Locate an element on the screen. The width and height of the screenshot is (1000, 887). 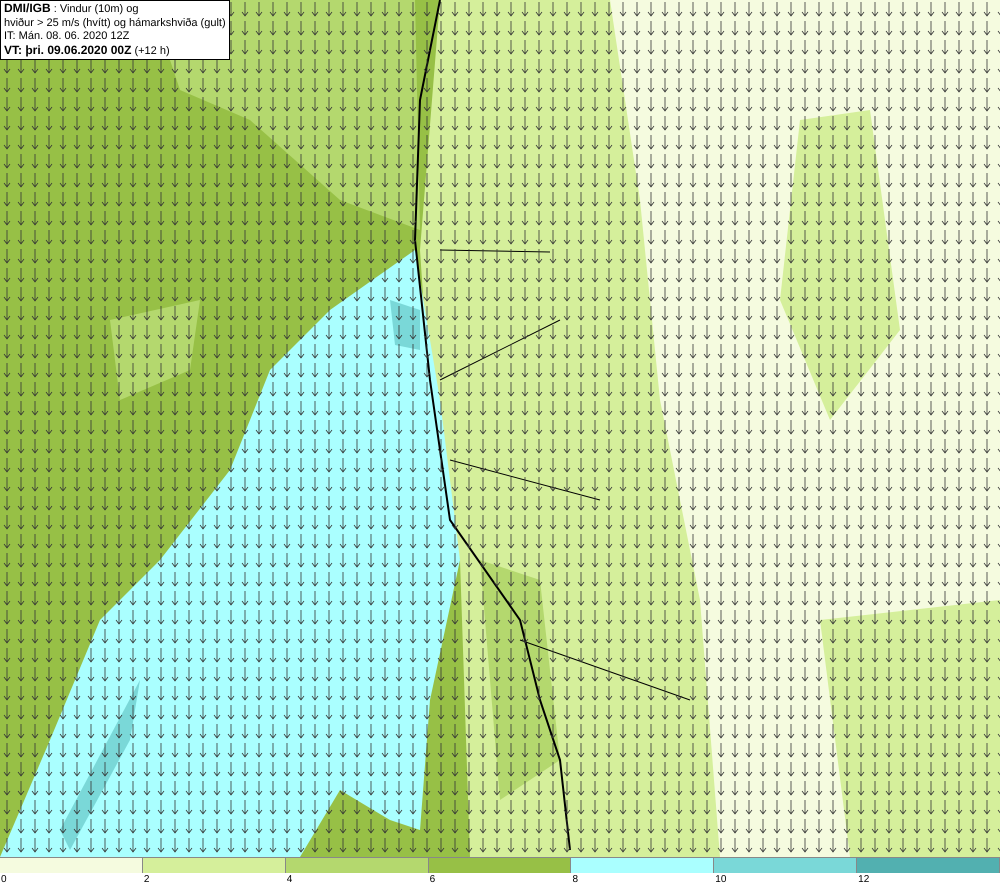
header-text: DMI/IGB : Vindur (10m) og is located at coordinates (72, 9).